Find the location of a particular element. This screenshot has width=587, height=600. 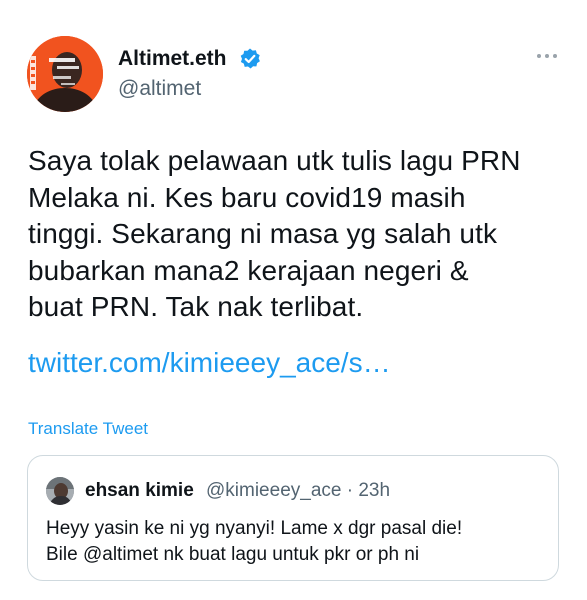

author-display-name: Altimet.eth is located at coordinates (172, 59).